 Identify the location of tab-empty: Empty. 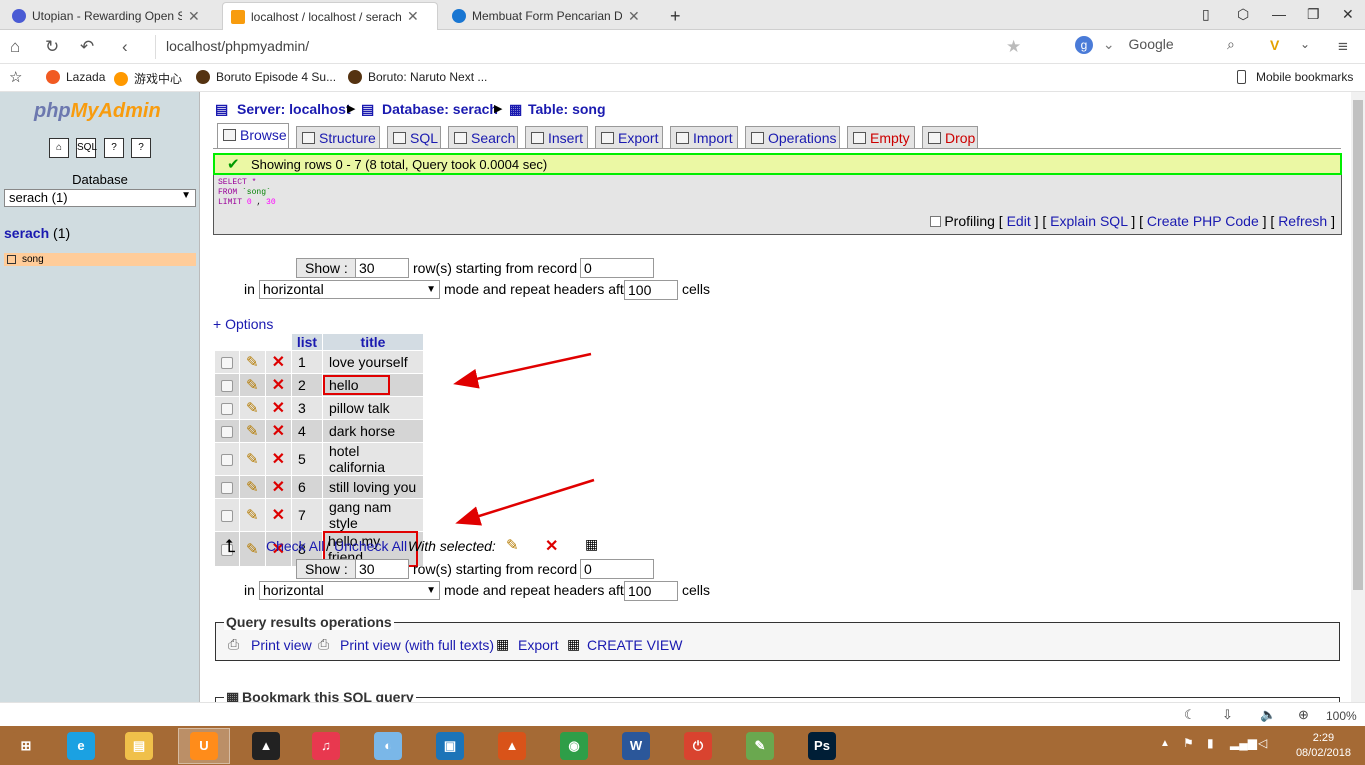
(881, 137).